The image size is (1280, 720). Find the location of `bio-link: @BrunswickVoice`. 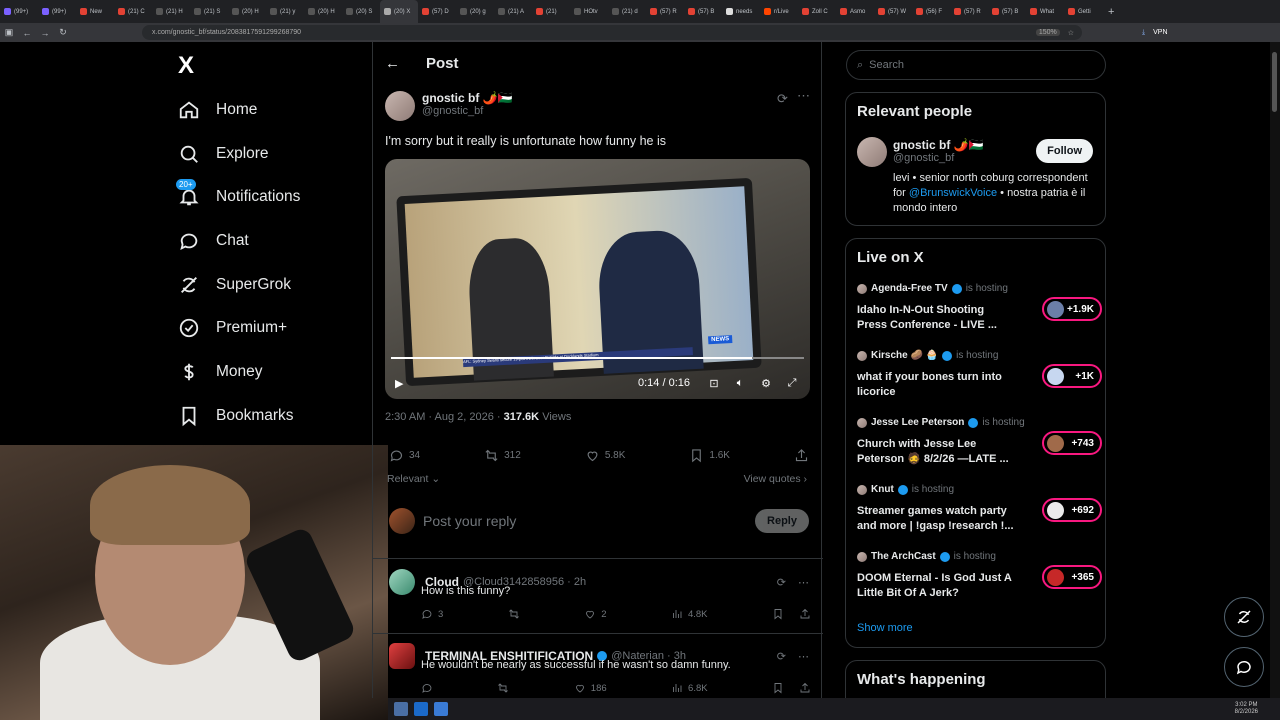

bio-link: @BrunswickVoice is located at coordinates (953, 193).